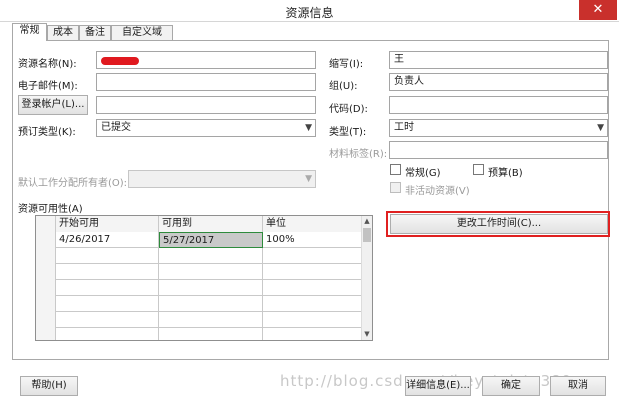 Image resolution: width=619 pixels, height=403 pixels. What do you see at coordinates (498, 128) in the screenshot?
I see `type-select: 工时 ▼` at bounding box center [498, 128].